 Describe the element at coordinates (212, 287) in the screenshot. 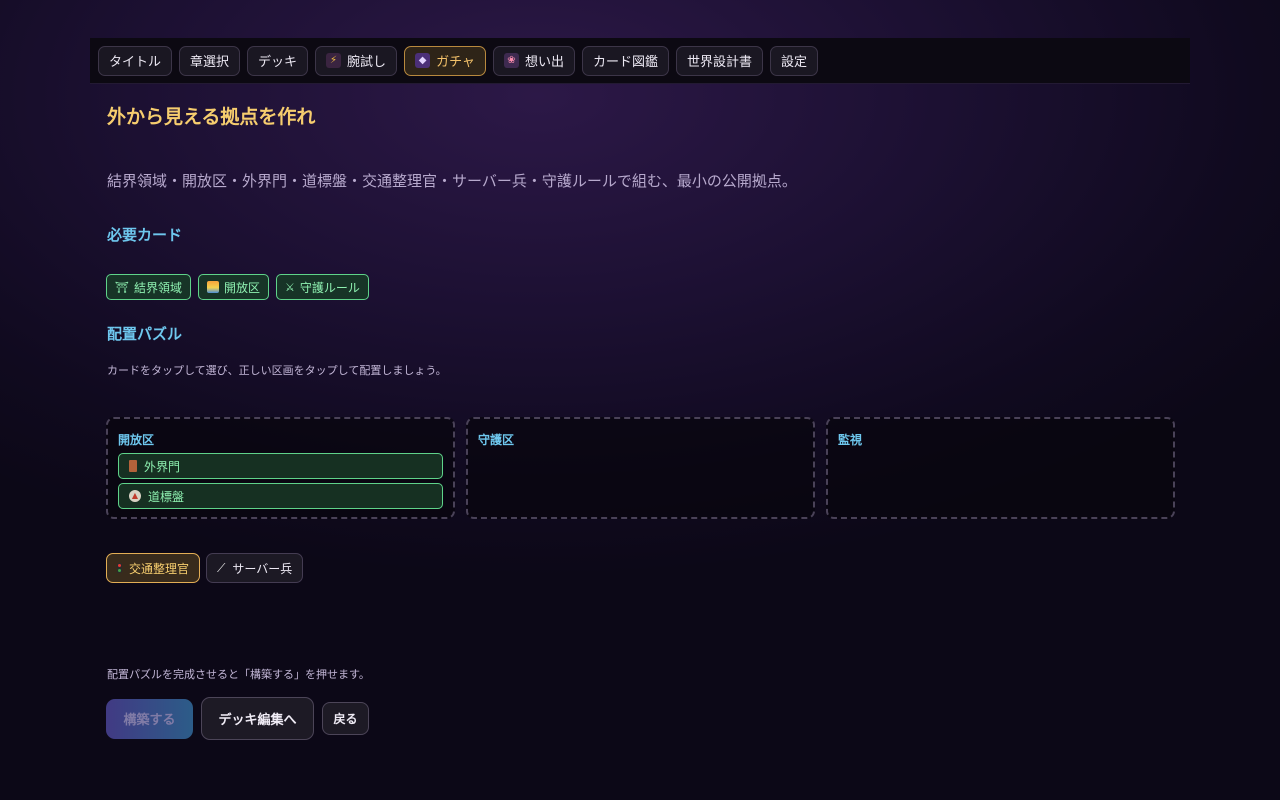

I see `sunrise-icon` at that location.